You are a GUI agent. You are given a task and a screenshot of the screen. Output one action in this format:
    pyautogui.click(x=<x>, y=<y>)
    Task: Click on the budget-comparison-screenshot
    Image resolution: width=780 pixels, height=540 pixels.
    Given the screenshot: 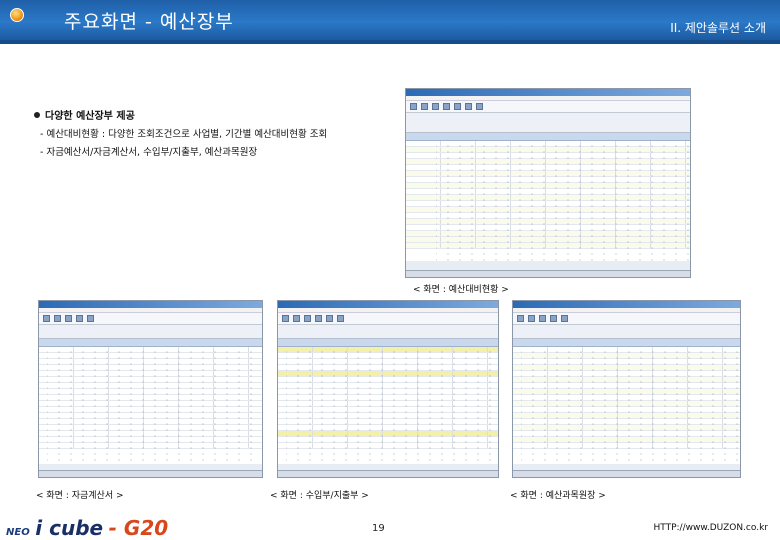 What is the action you would take?
    pyautogui.click(x=548, y=183)
    